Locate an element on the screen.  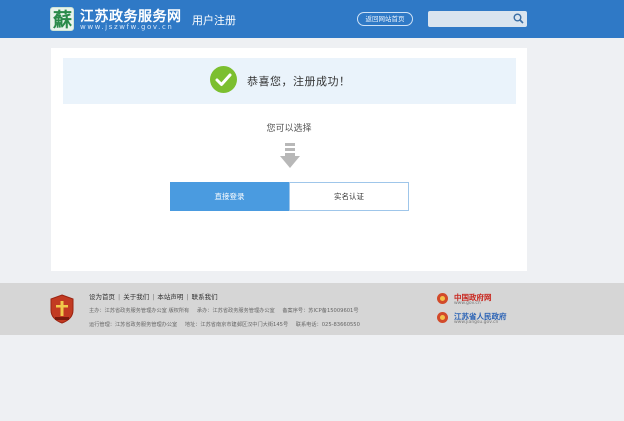
logo-glyph: 蘇 is located at coordinates (63, 20).